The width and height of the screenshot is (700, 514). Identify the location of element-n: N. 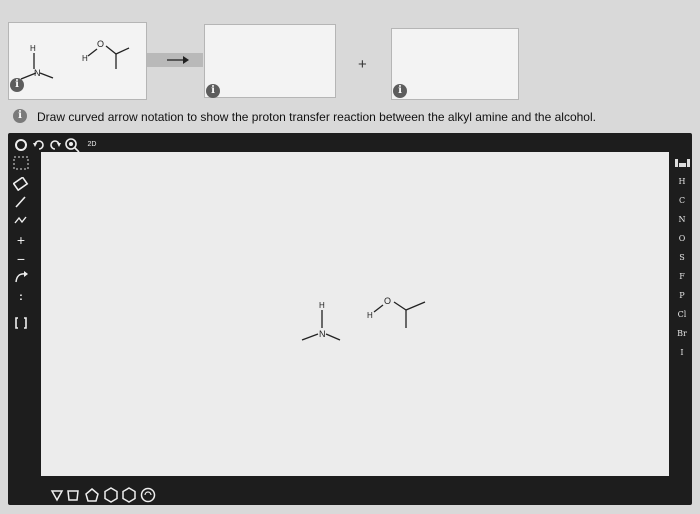
(682, 219).